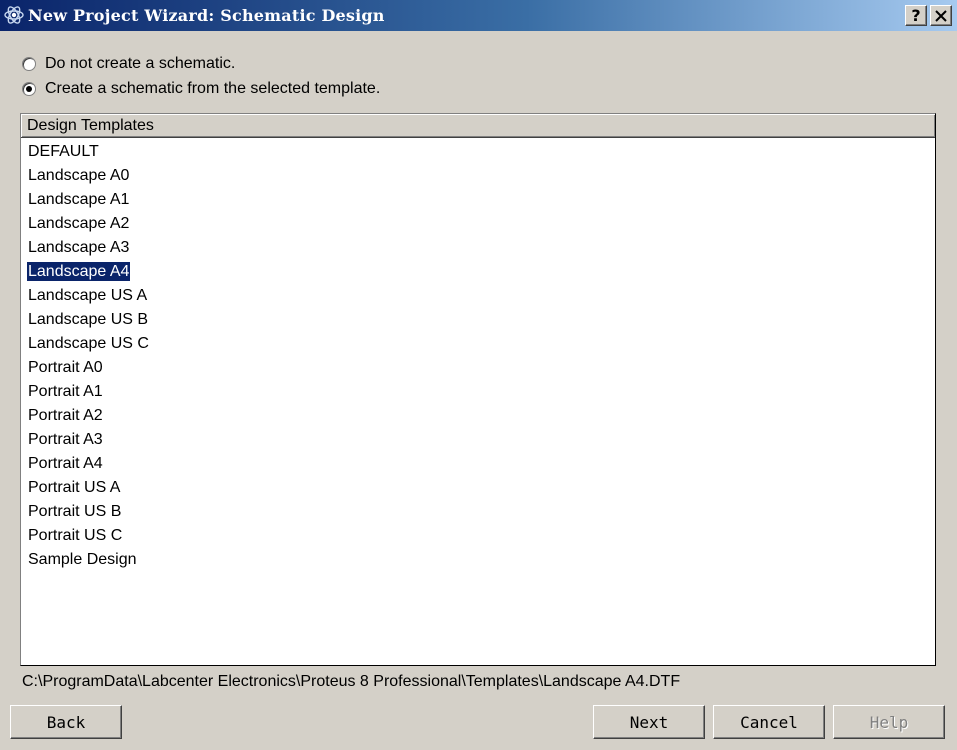 The image size is (957, 750). What do you see at coordinates (649, 722) in the screenshot?
I see `next-button: Next` at bounding box center [649, 722].